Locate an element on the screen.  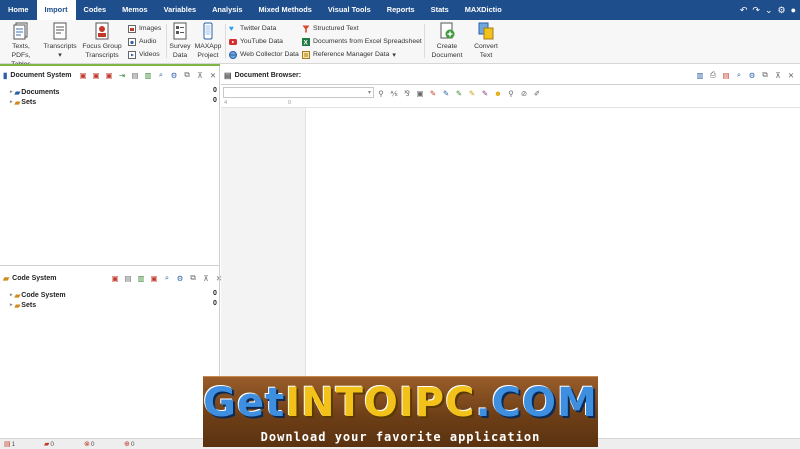
import-texts-button: Texts, PDFs, Tables is located at coordinates (21, 45).